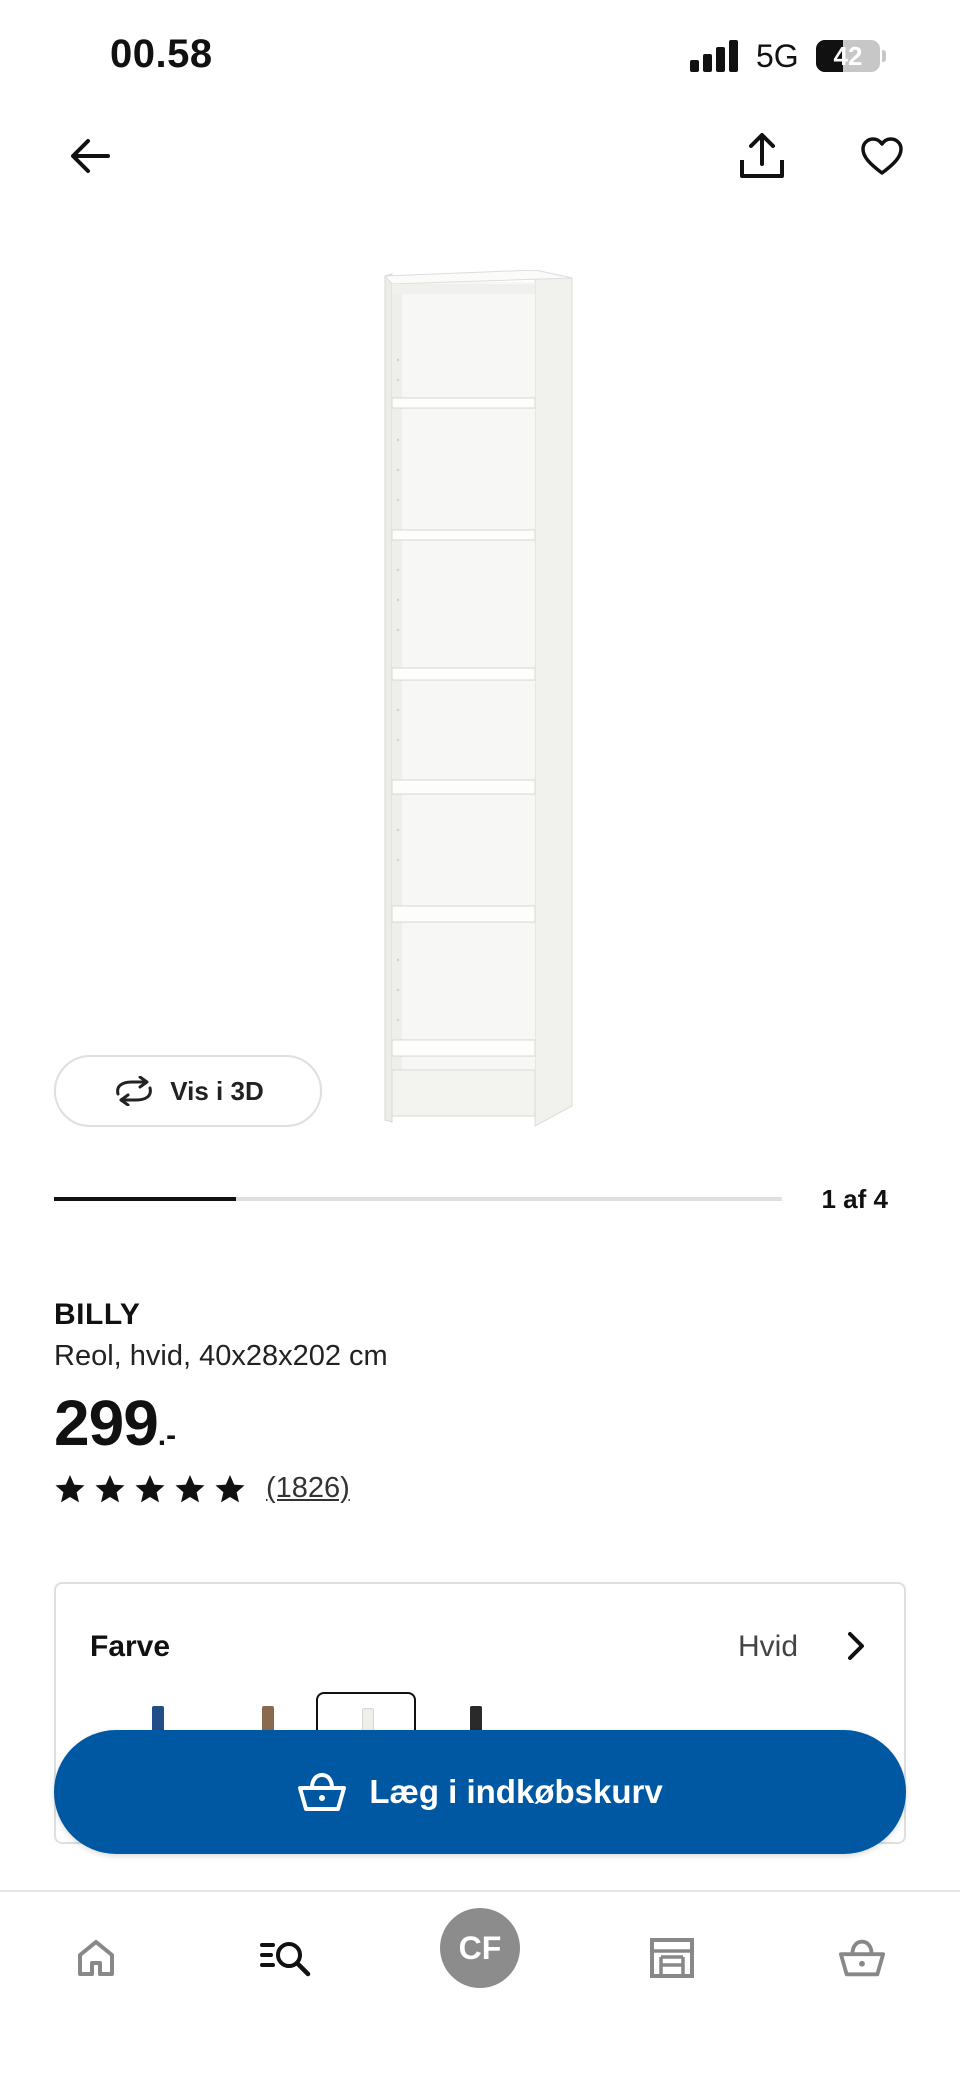  Describe the element at coordinates (478, 698) in the screenshot. I see `product-image-bookcase` at that location.